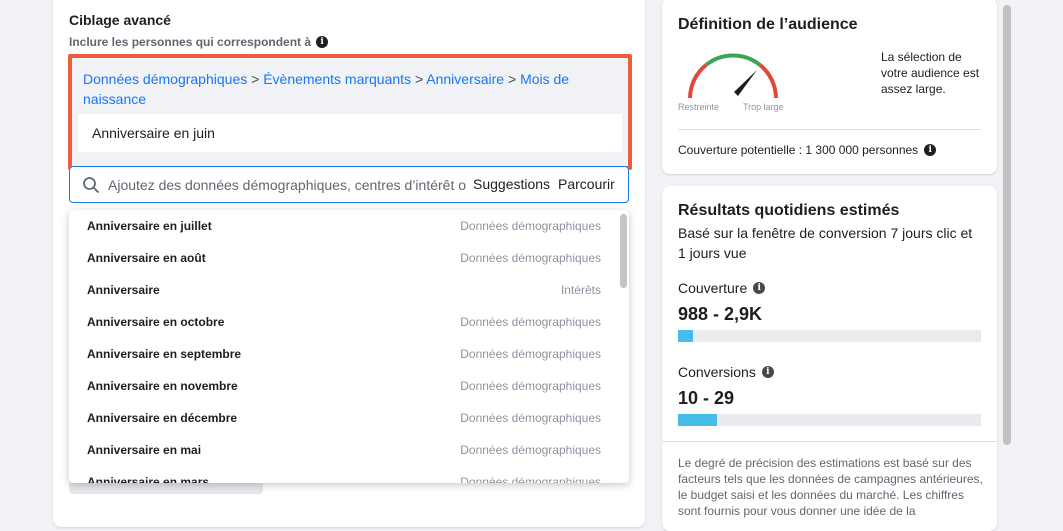 This screenshot has height=531, width=1063. Describe the element at coordinates (288, 184) in the screenshot. I see `targeting-search-input` at that location.